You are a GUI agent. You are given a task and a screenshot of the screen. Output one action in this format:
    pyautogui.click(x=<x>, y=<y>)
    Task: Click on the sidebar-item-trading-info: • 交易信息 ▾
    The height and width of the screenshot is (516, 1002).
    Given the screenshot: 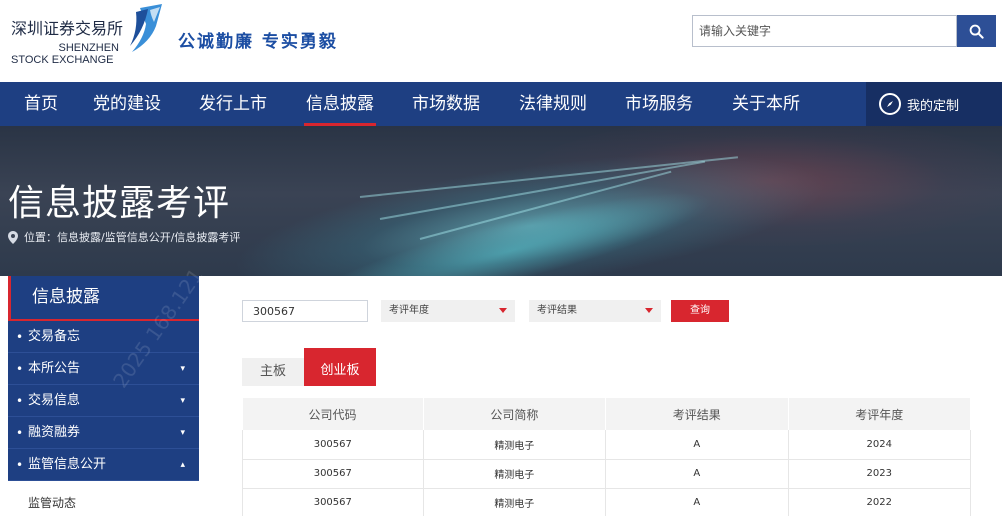 What is the action you would take?
    pyautogui.click(x=103, y=401)
    